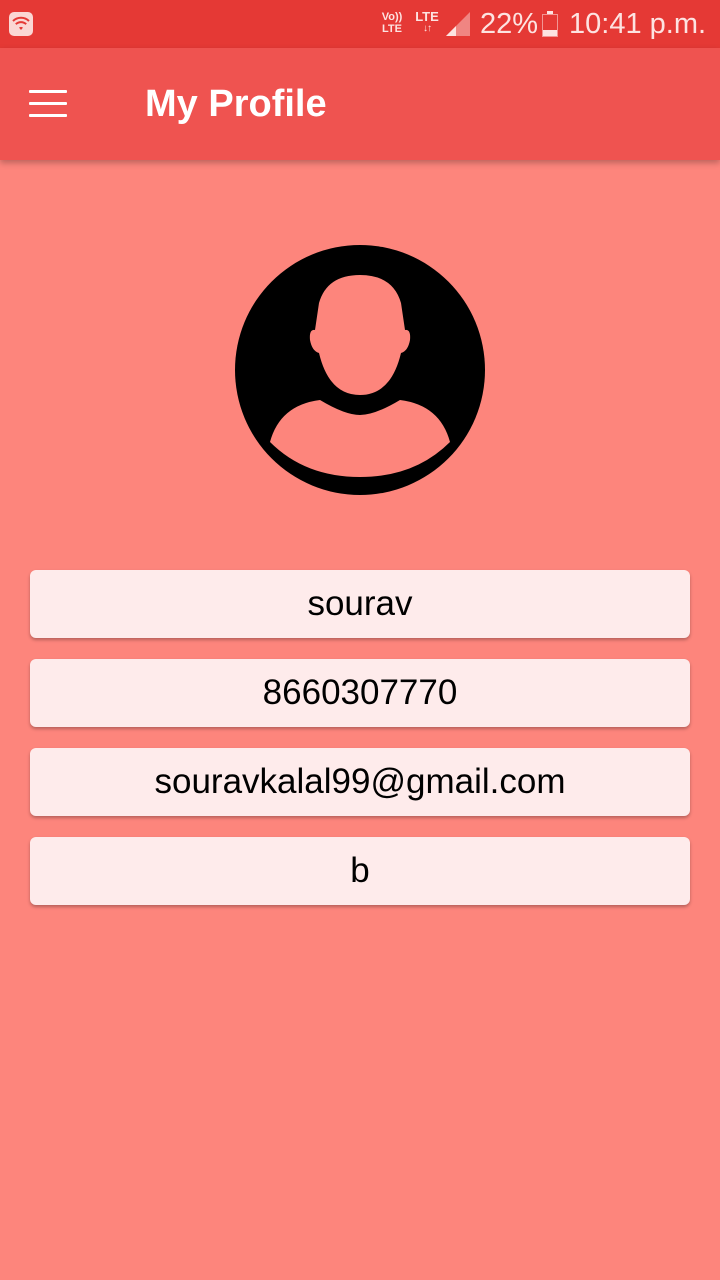 This screenshot has width=720, height=1280. Describe the element at coordinates (21, 24) in the screenshot. I see `wifi-icon` at that location.